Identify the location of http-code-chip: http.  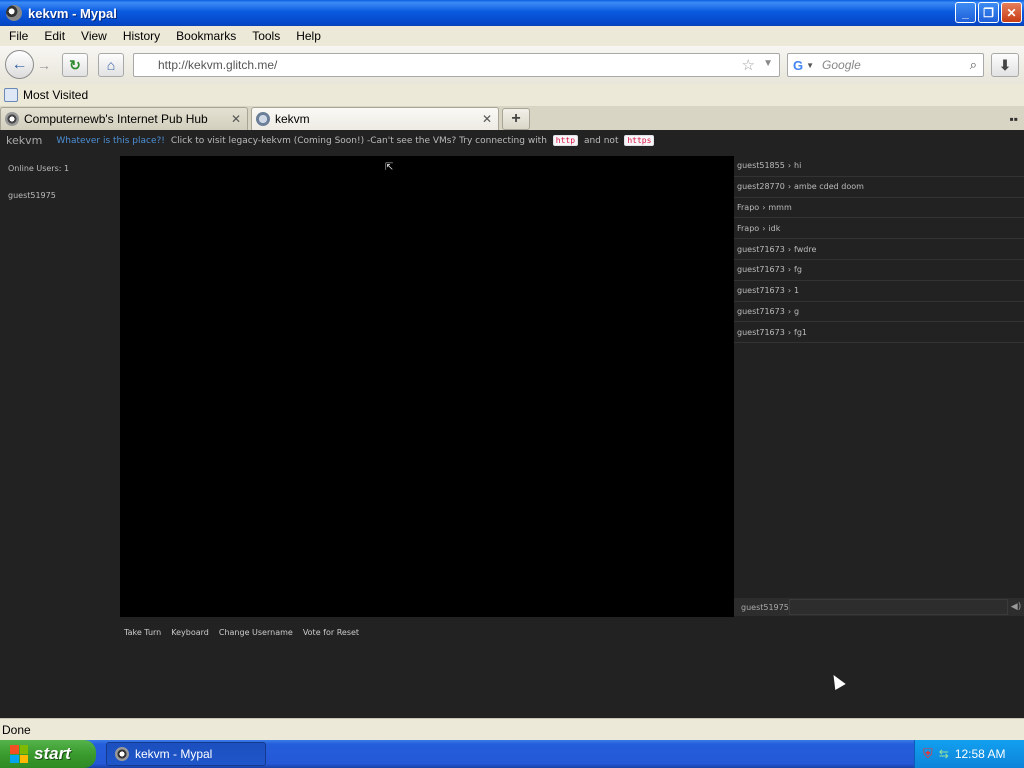
(565, 140).